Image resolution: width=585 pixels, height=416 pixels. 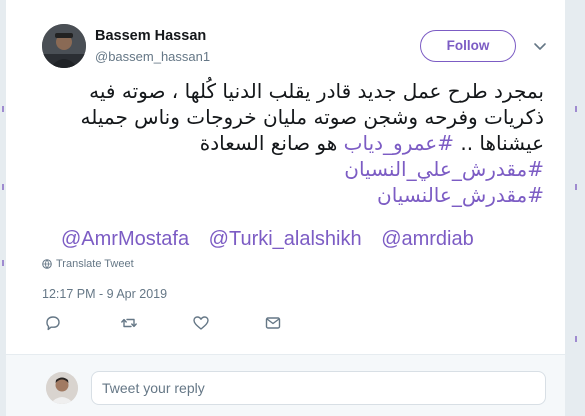 What do you see at coordinates (129, 323) in the screenshot?
I see `retweet-icon` at bounding box center [129, 323].